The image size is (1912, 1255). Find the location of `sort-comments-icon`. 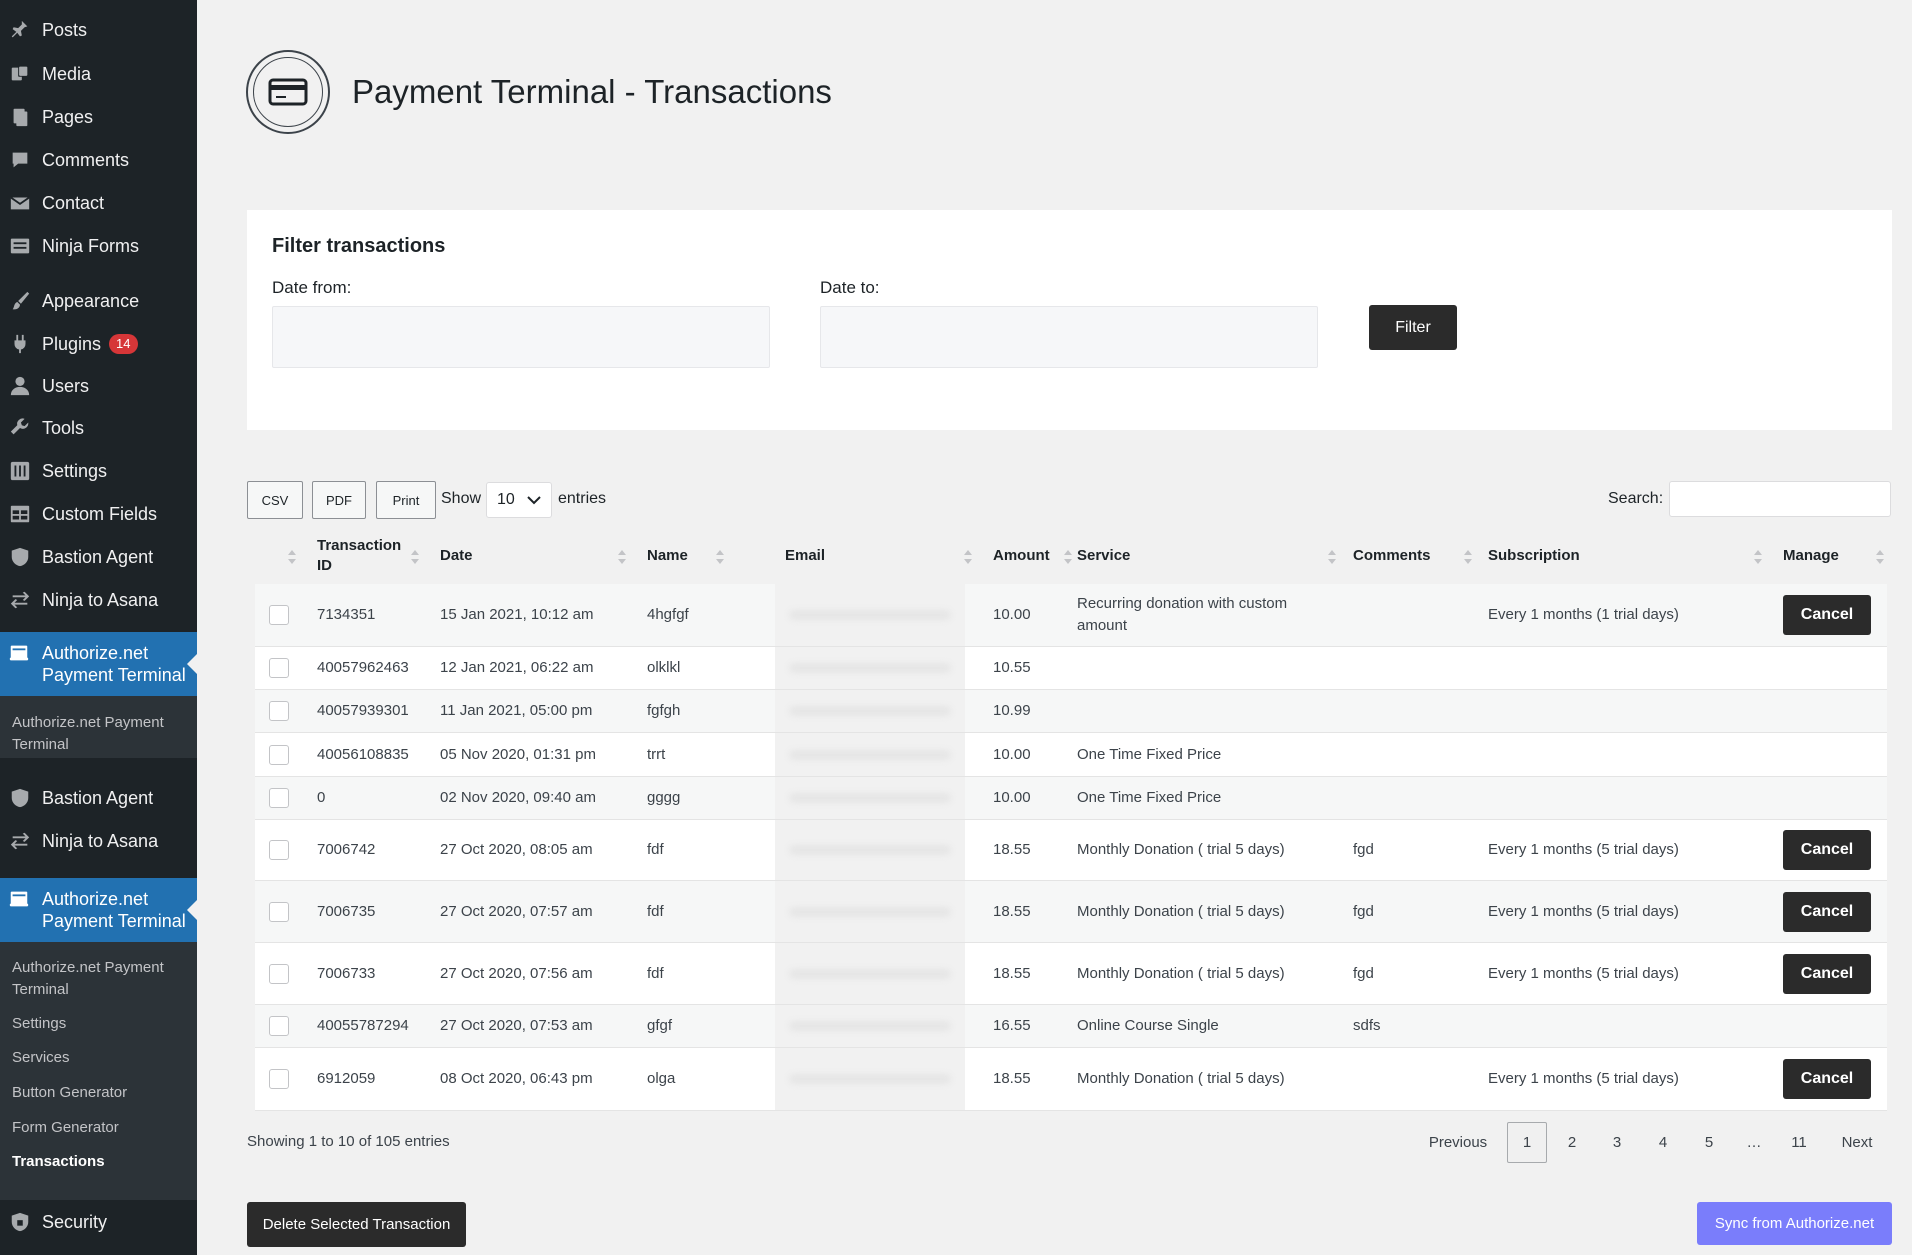

sort-comments-icon is located at coordinates (1332, 557).